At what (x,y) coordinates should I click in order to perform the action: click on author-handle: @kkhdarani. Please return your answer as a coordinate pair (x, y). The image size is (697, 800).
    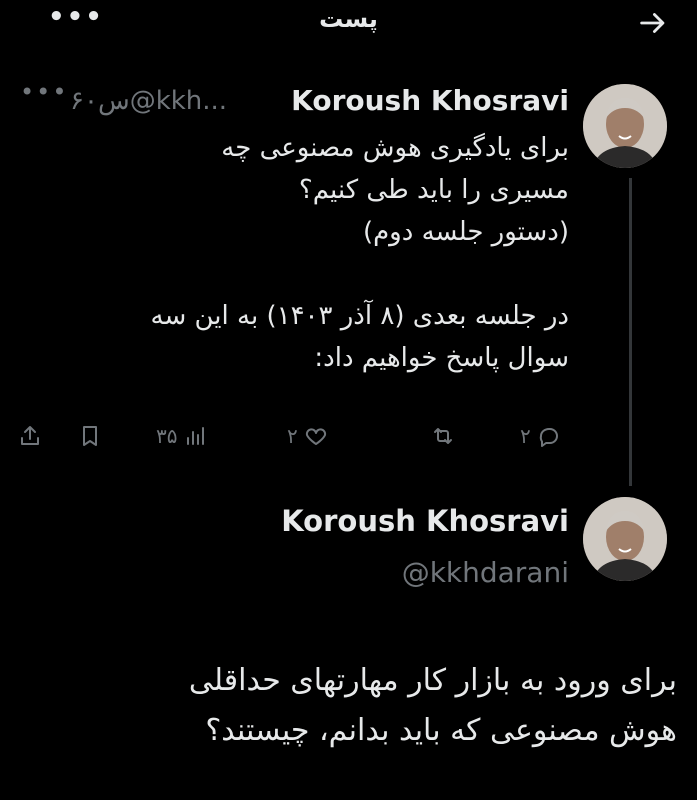
    Looking at the image, I should click on (485, 572).